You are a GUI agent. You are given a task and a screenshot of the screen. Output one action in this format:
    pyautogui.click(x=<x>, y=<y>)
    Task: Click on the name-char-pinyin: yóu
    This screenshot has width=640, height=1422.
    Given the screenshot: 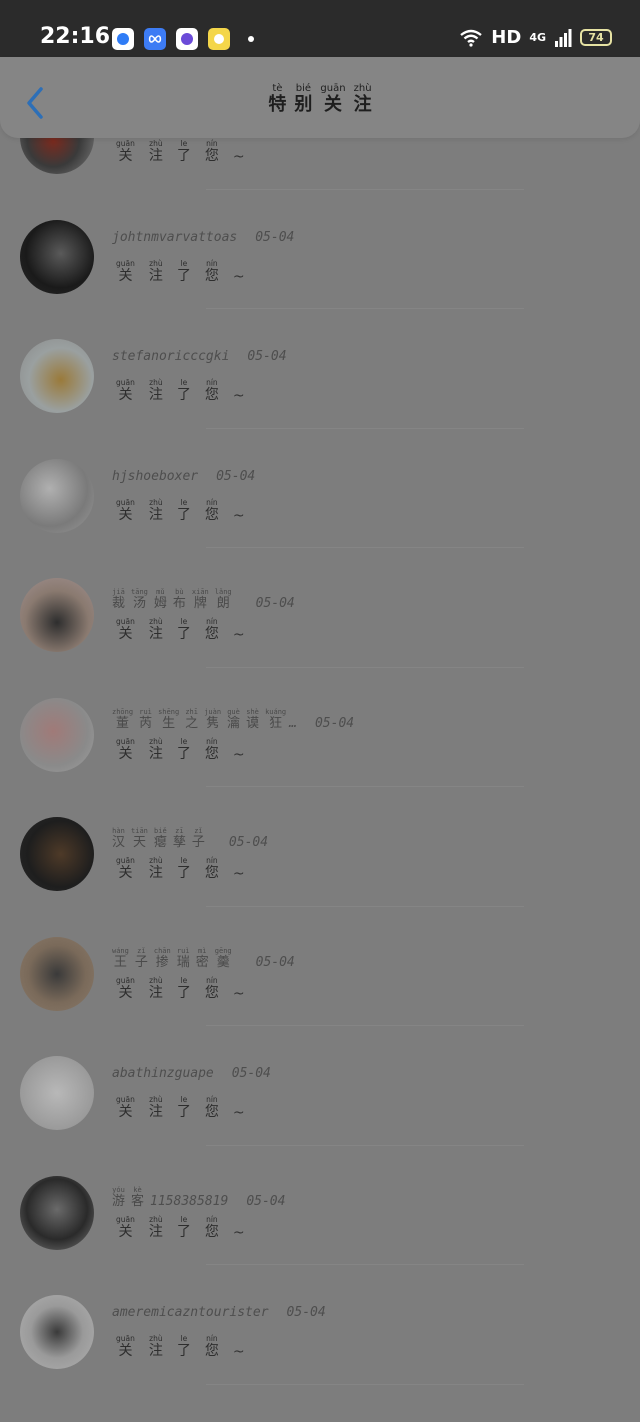 What is the action you would take?
    pyautogui.click(x=118, y=1189)
    